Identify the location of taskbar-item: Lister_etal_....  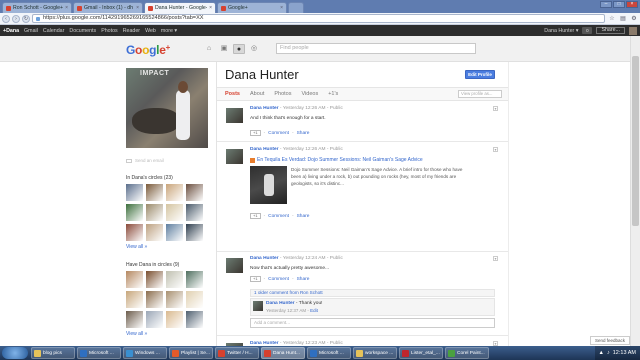
(421, 353).